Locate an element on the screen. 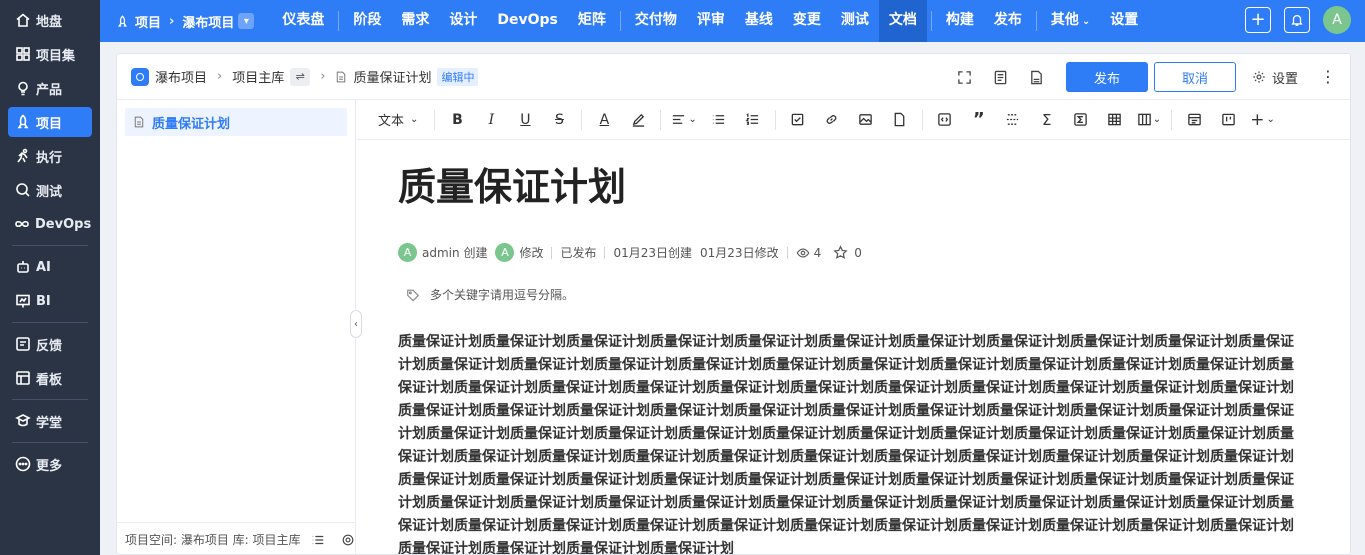  divider-icon is located at coordinates (1013, 120).